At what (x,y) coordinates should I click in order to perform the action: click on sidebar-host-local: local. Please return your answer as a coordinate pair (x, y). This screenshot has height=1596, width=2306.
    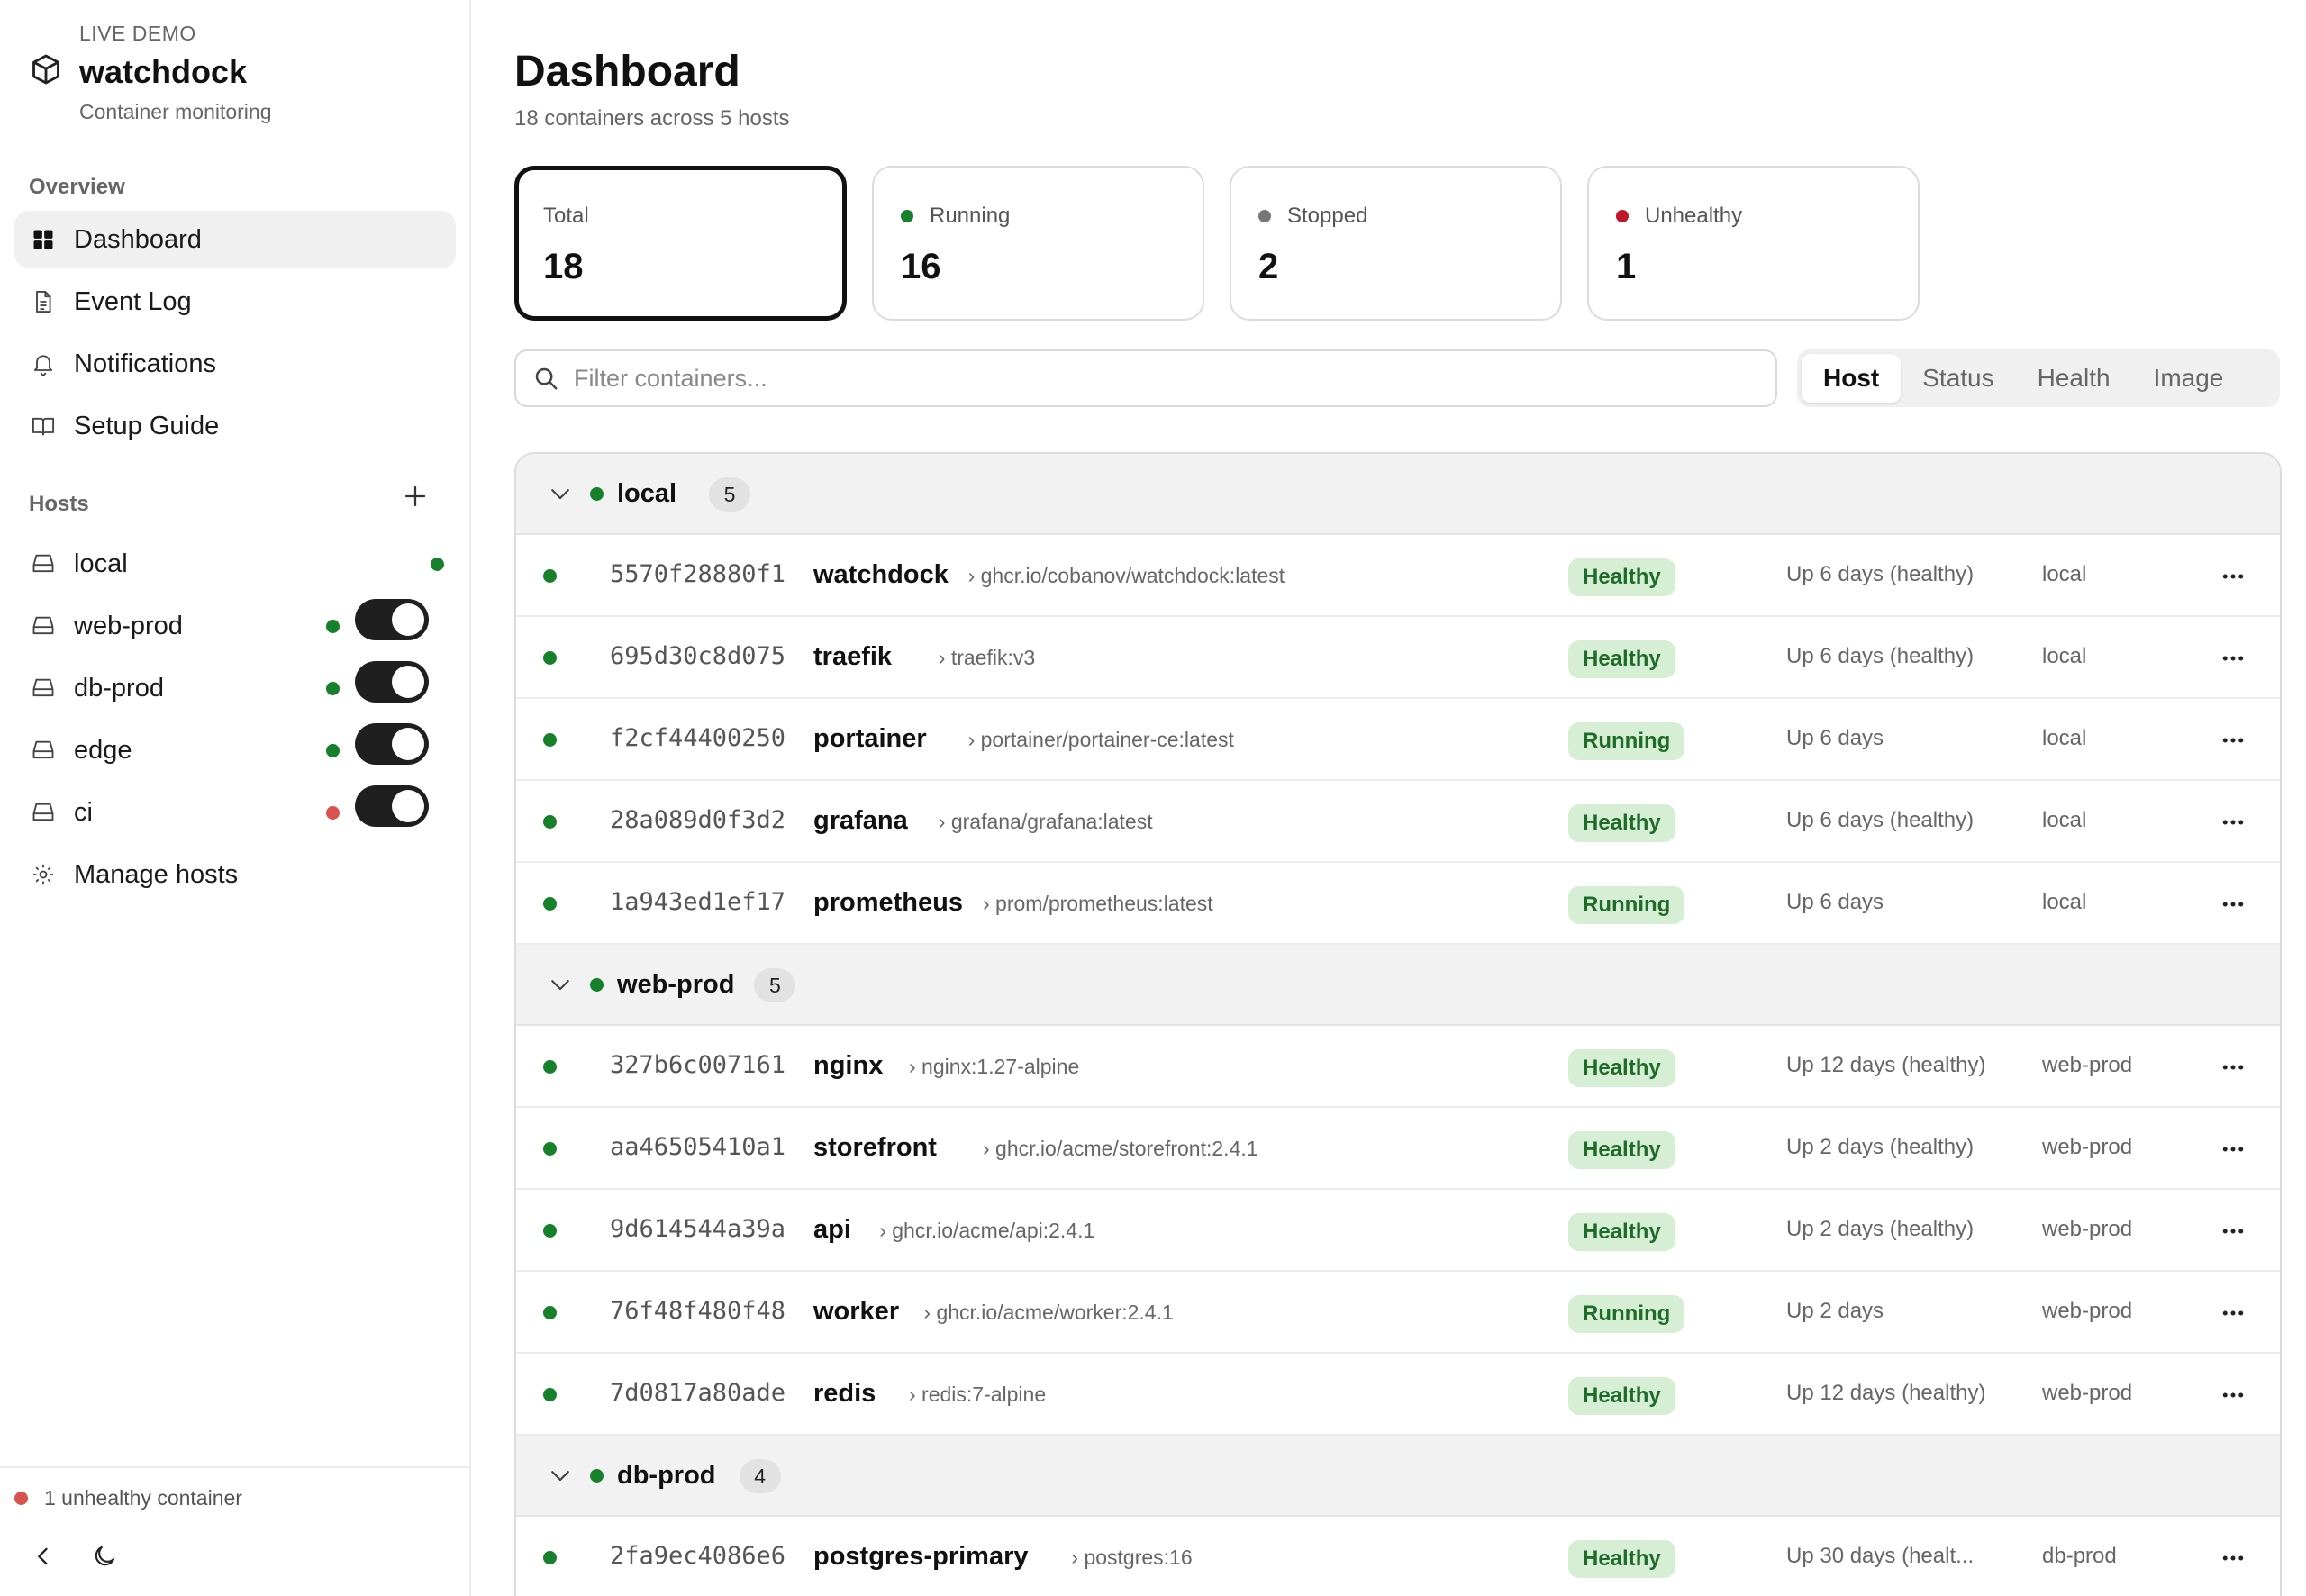
    Looking at the image, I should click on (235, 564).